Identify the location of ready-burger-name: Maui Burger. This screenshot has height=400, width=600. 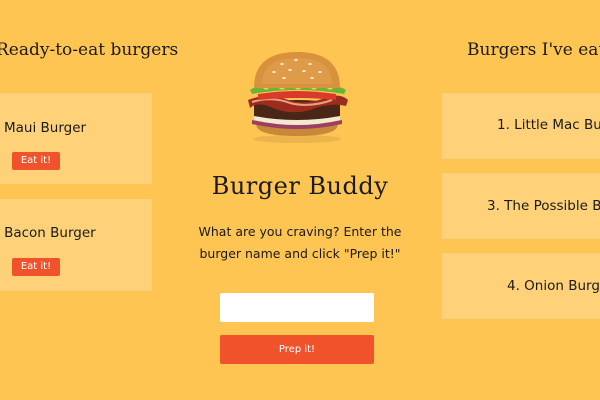
(45, 128).